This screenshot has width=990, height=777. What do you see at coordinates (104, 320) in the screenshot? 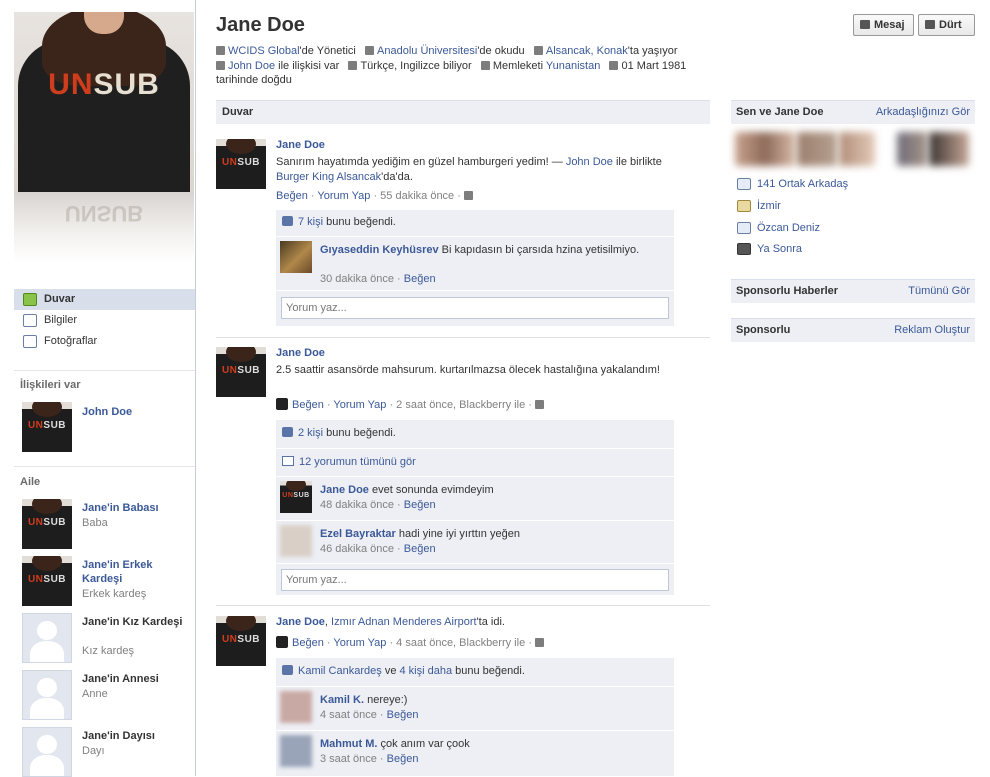
I see `nav-item-info: Bilgiler` at bounding box center [104, 320].